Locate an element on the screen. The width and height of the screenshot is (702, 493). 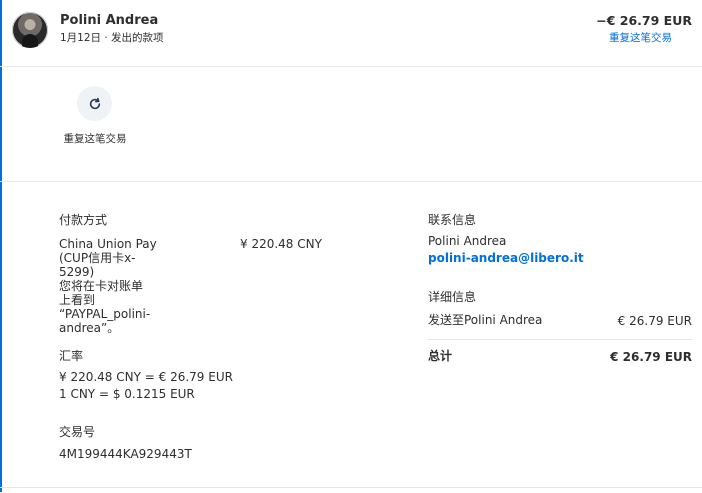
bottom-divider is located at coordinates (351, 487).